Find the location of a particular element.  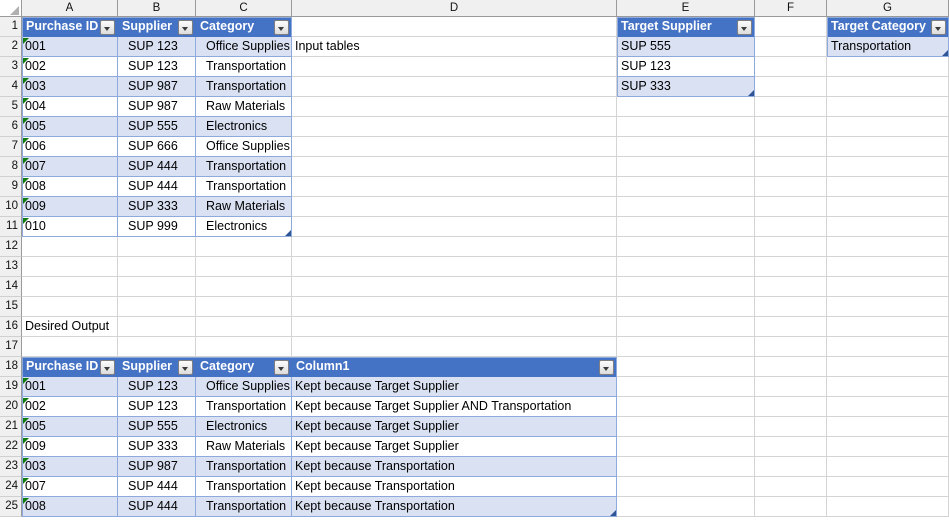

row-header-1: 1 is located at coordinates (11, 27).